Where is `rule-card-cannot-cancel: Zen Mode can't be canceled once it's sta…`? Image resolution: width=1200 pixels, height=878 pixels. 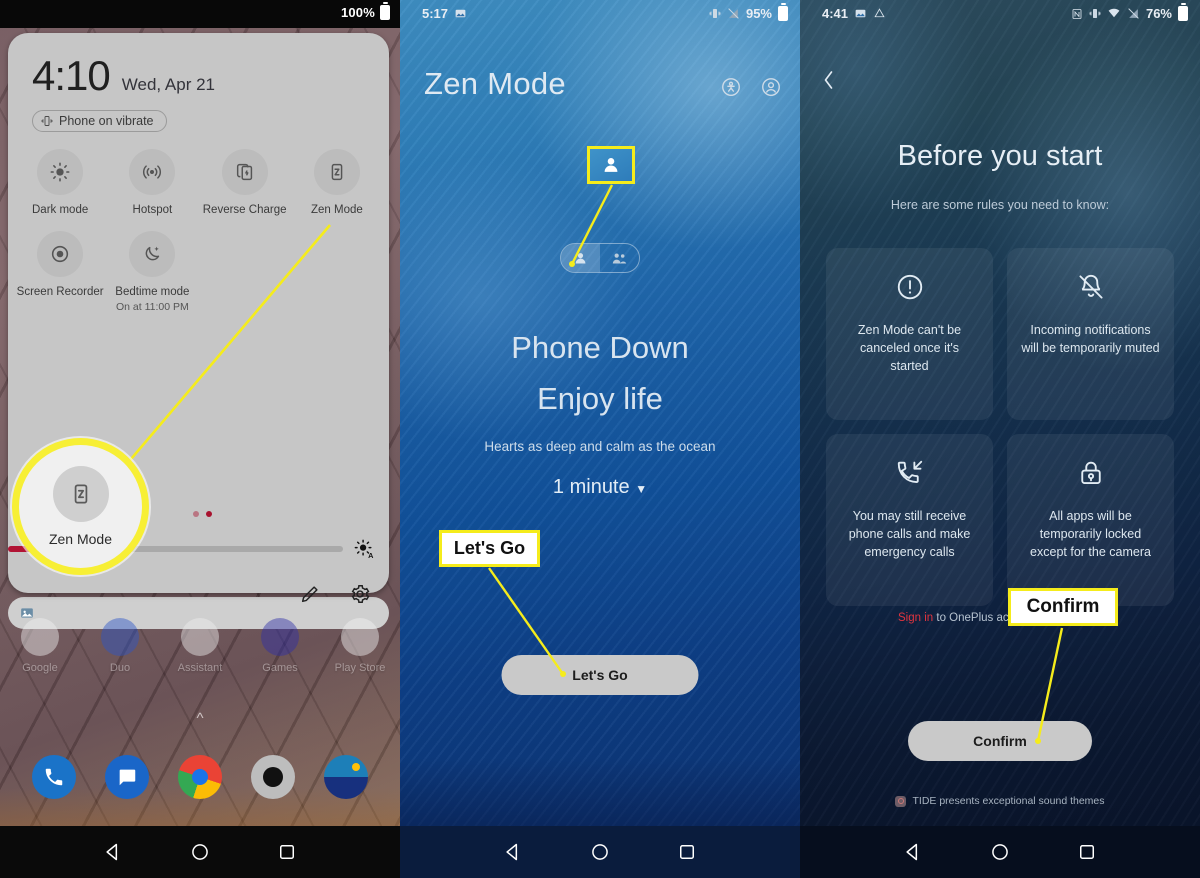 rule-card-cannot-cancel: Zen Mode can't be canceled once it's sta… is located at coordinates (909, 334).